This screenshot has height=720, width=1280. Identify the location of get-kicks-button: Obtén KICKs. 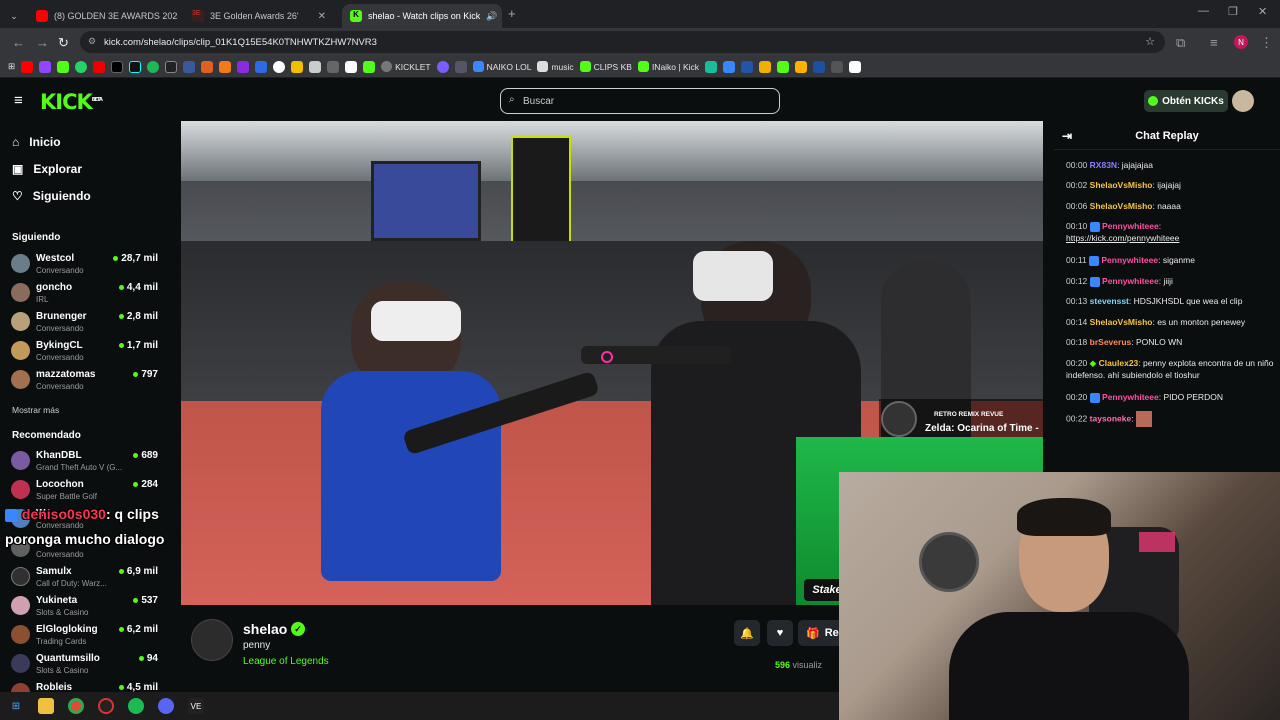
(1186, 101).